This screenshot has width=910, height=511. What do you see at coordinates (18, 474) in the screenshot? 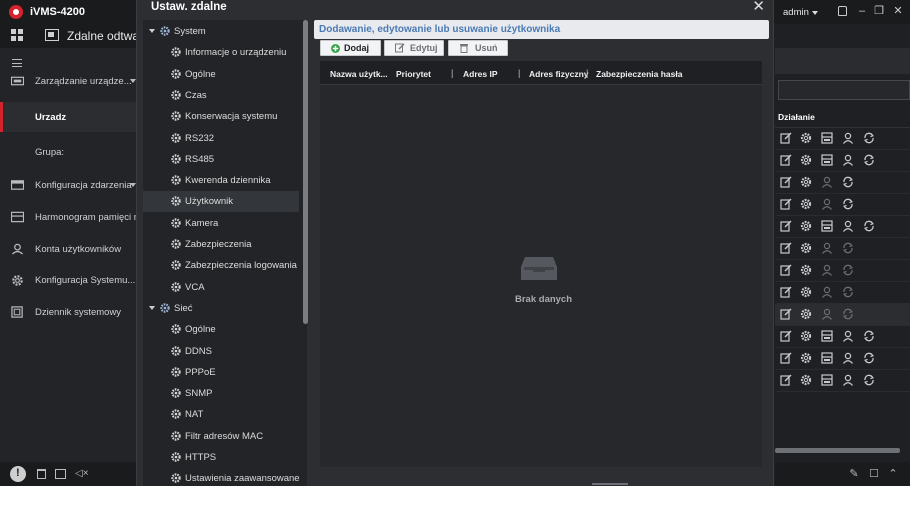
I see `alarm-icon` at bounding box center [18, 474].